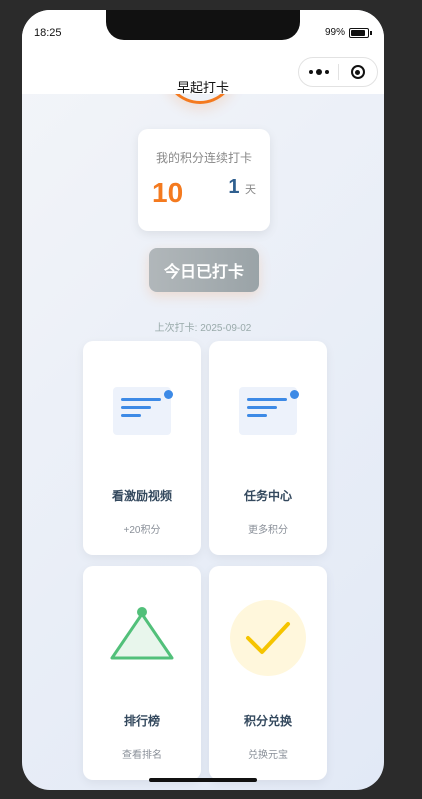 The height and width of the screenshot is (799, 422). Describe the element at coordinates (204, 270) in the screenshot. I see `checkin-button: 今日已打卡` at that location.